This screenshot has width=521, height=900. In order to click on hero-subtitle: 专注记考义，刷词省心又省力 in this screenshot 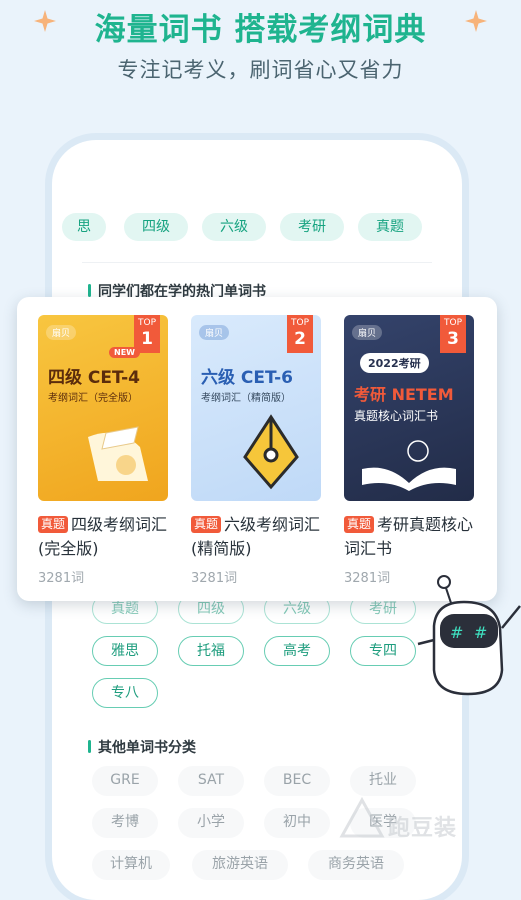, I will do `click(260, 70)`.